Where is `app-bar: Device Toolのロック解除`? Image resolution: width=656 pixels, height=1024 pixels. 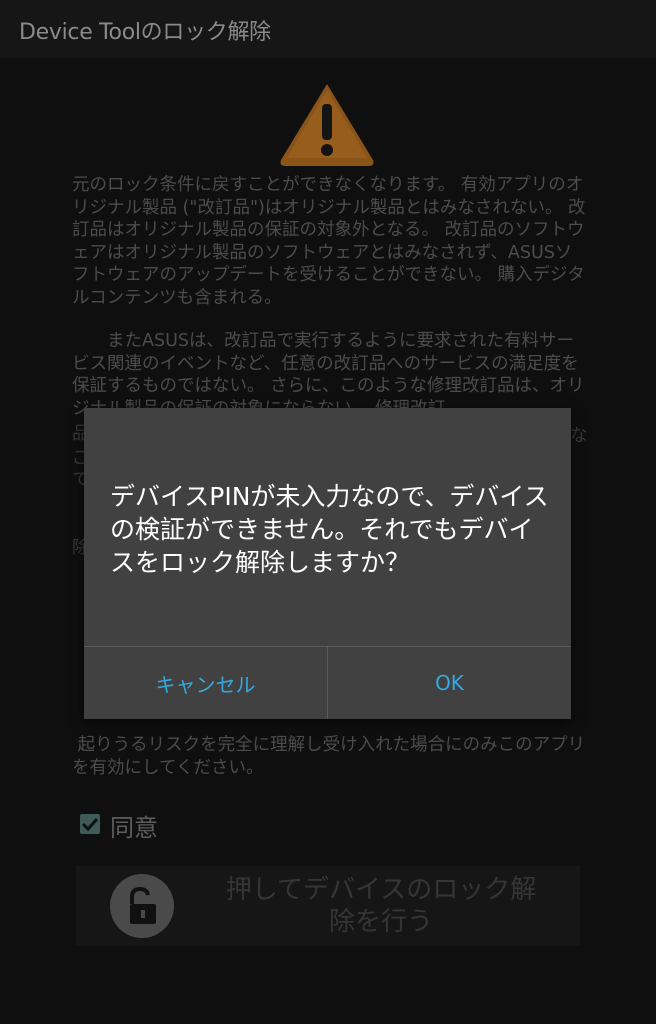 app-bar: Device Toolのロック解除 is located at coordinates (328, 29).